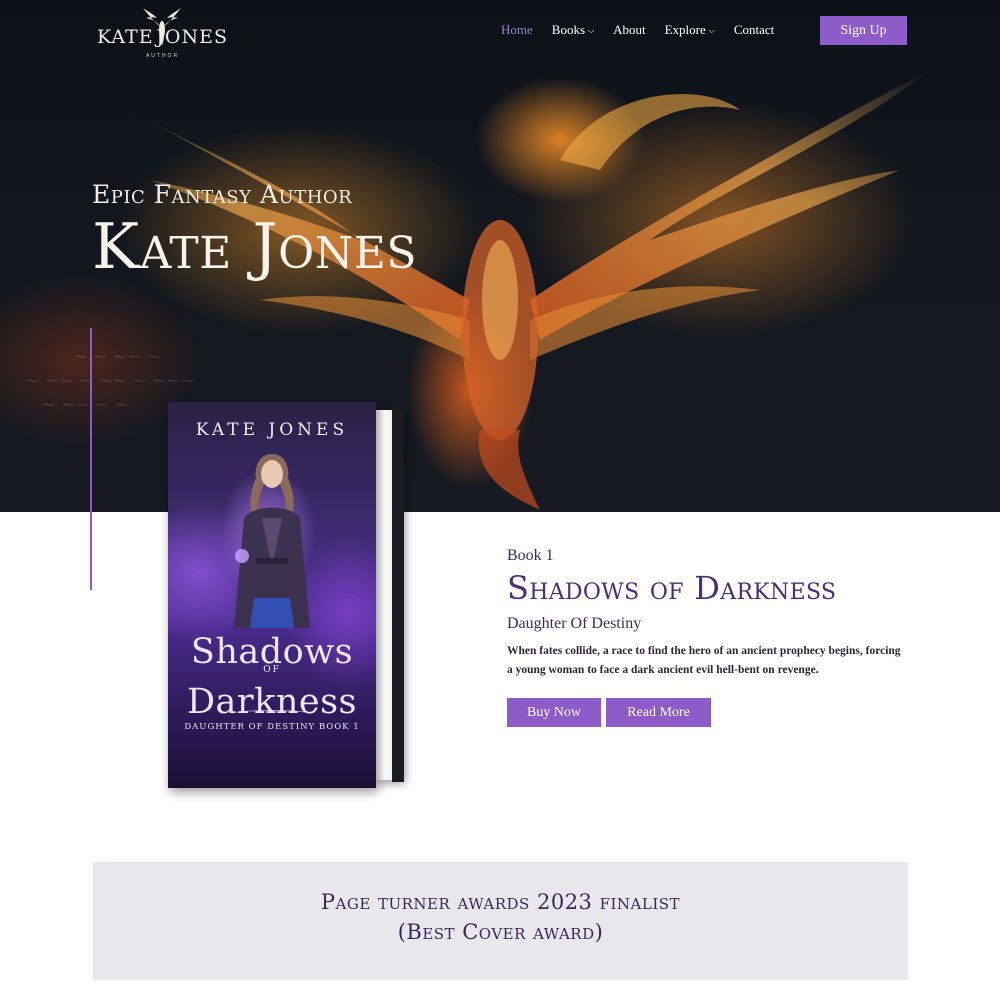 The height and width of the screenshot is (1000, 1000). I want to click on logo-subtext: AUTHOR, so click(162, 56).